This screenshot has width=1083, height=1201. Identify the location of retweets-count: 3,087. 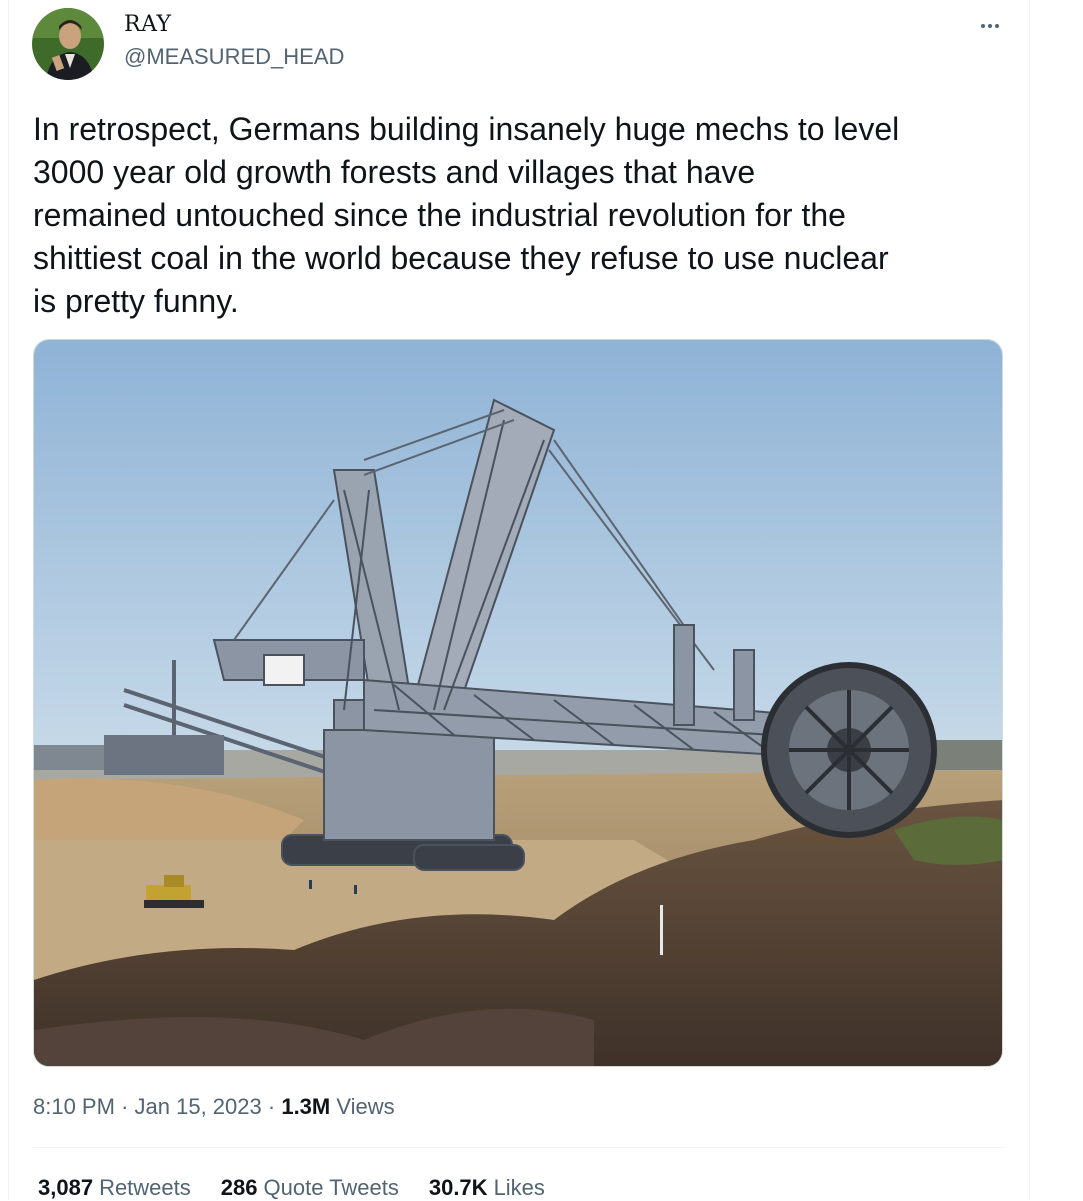
(66, 1187).